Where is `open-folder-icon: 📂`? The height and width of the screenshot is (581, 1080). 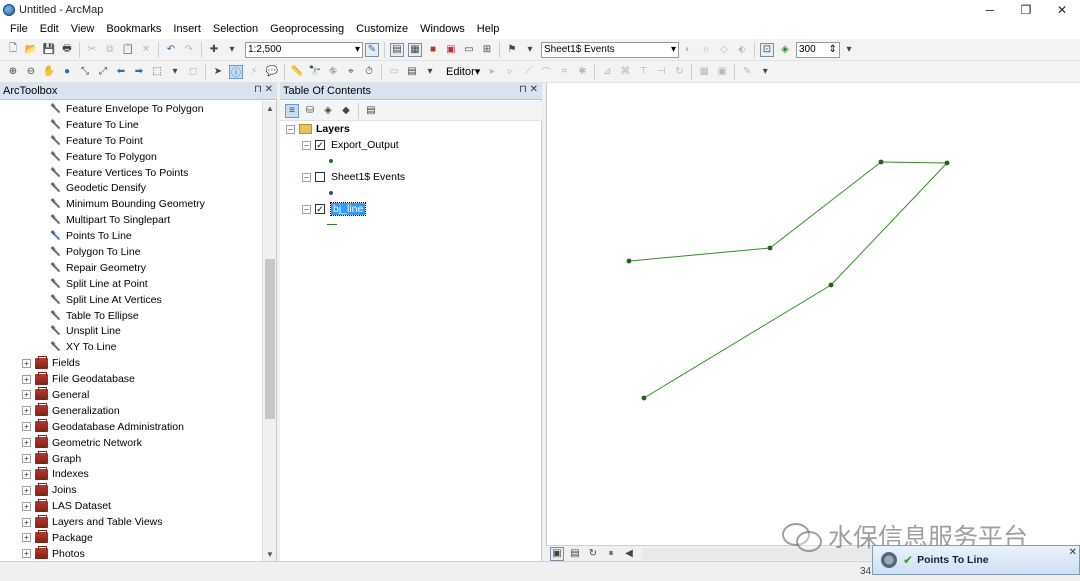
open-folder-icon: 📂 is located at coordinates (31, 50).